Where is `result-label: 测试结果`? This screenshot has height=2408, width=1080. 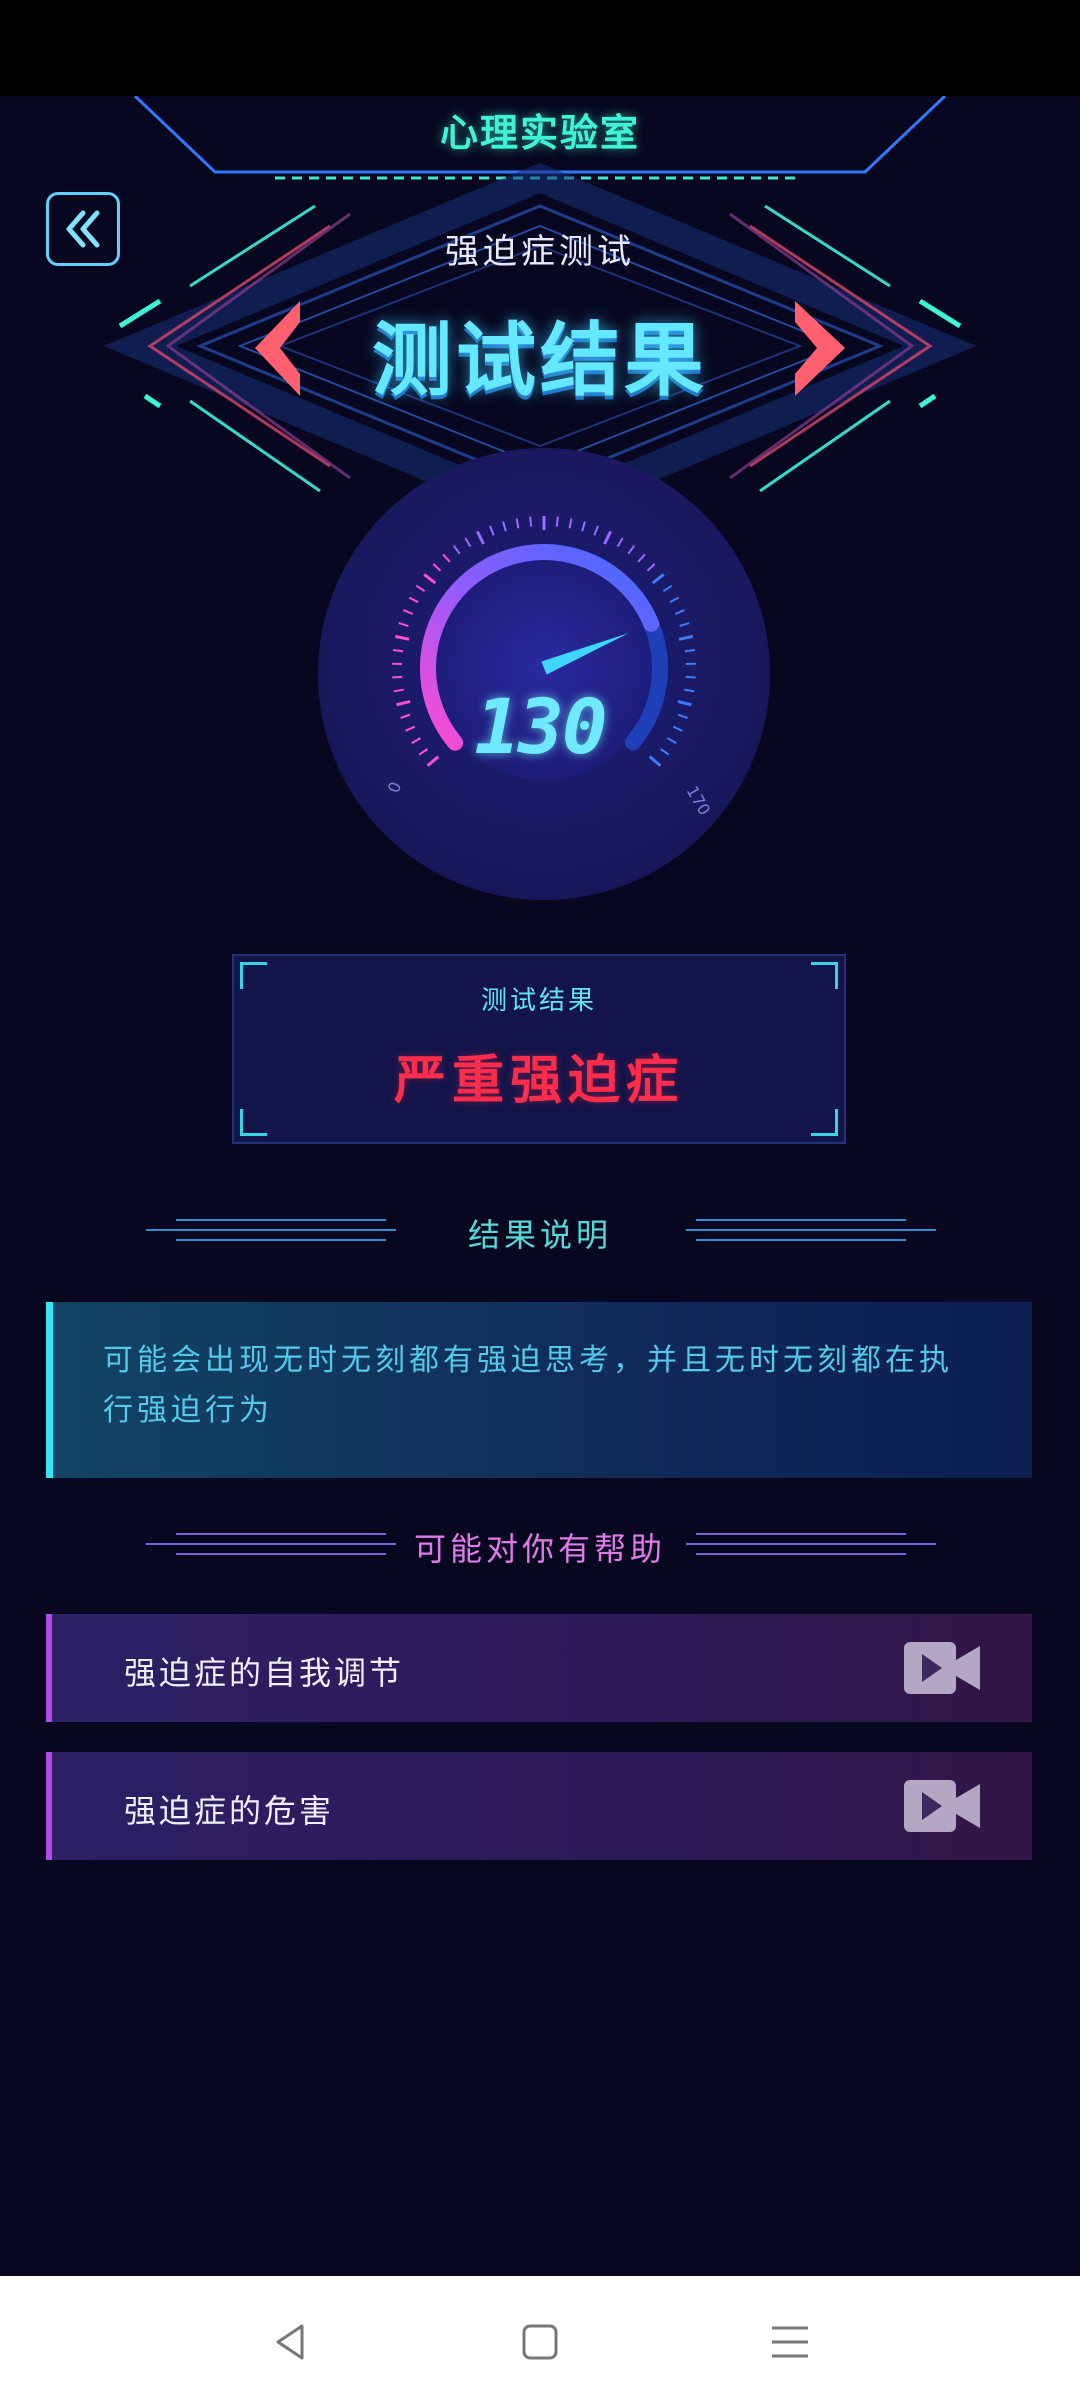
result-label: 测试结果 is located at coordinates (538, 1001).